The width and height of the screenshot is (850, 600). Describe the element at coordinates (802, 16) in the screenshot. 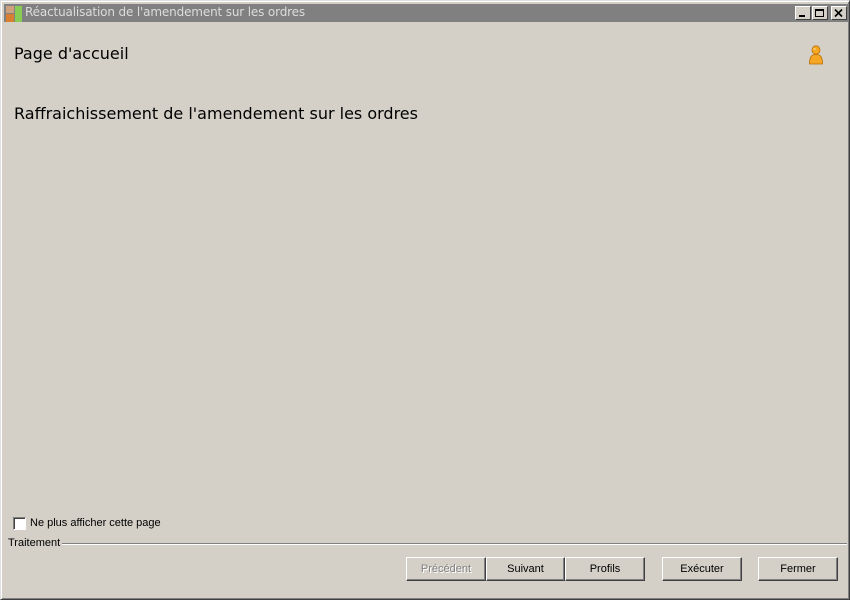

I see `minimize-icon` at that location.